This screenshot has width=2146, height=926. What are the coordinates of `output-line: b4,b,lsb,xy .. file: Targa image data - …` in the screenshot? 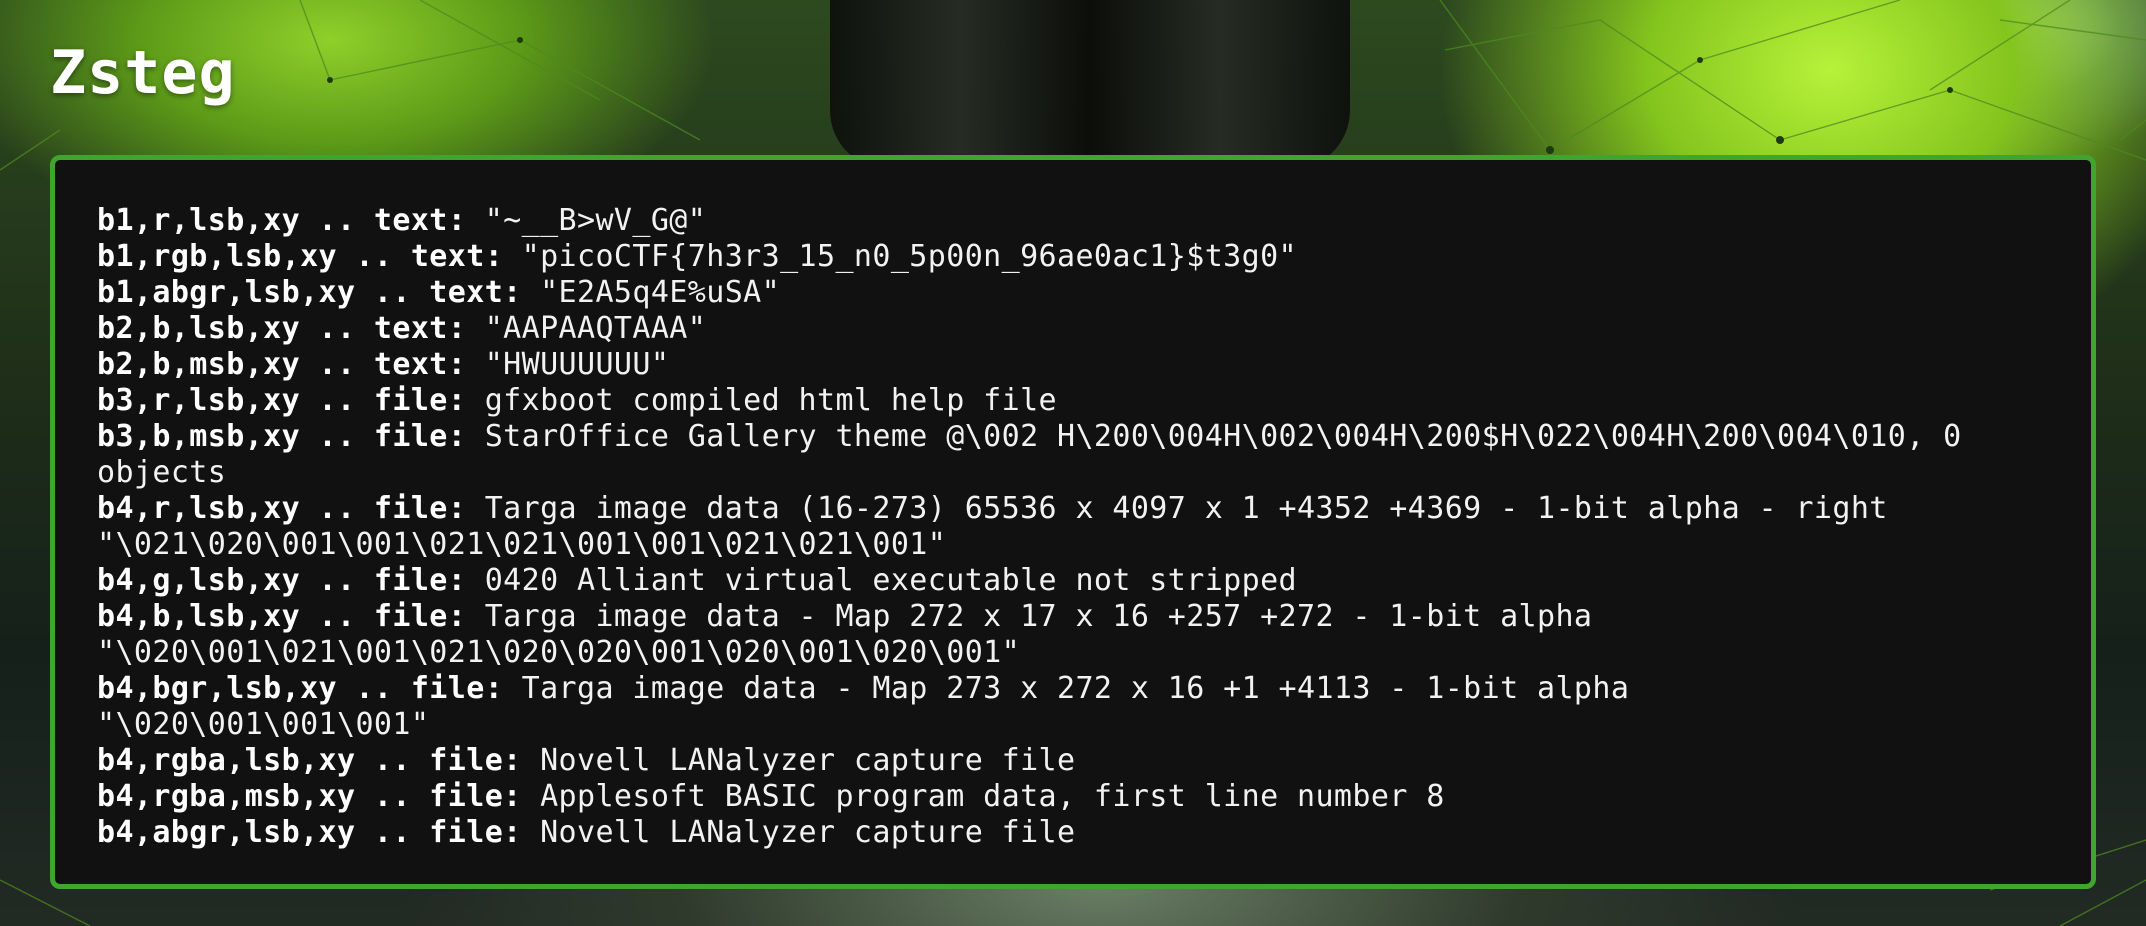 It's located at (1074, 635).